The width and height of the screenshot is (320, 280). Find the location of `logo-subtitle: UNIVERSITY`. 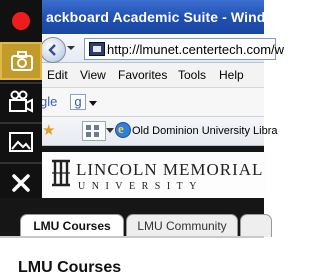

logo-subtitle: UNIVERSITY is located at coordinates (140, 186).